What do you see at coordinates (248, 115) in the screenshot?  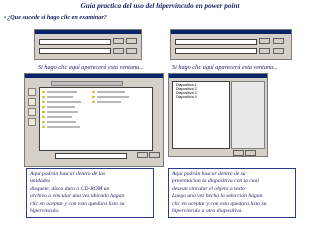 I see `slide-preview` at bounding box center [248, 115].